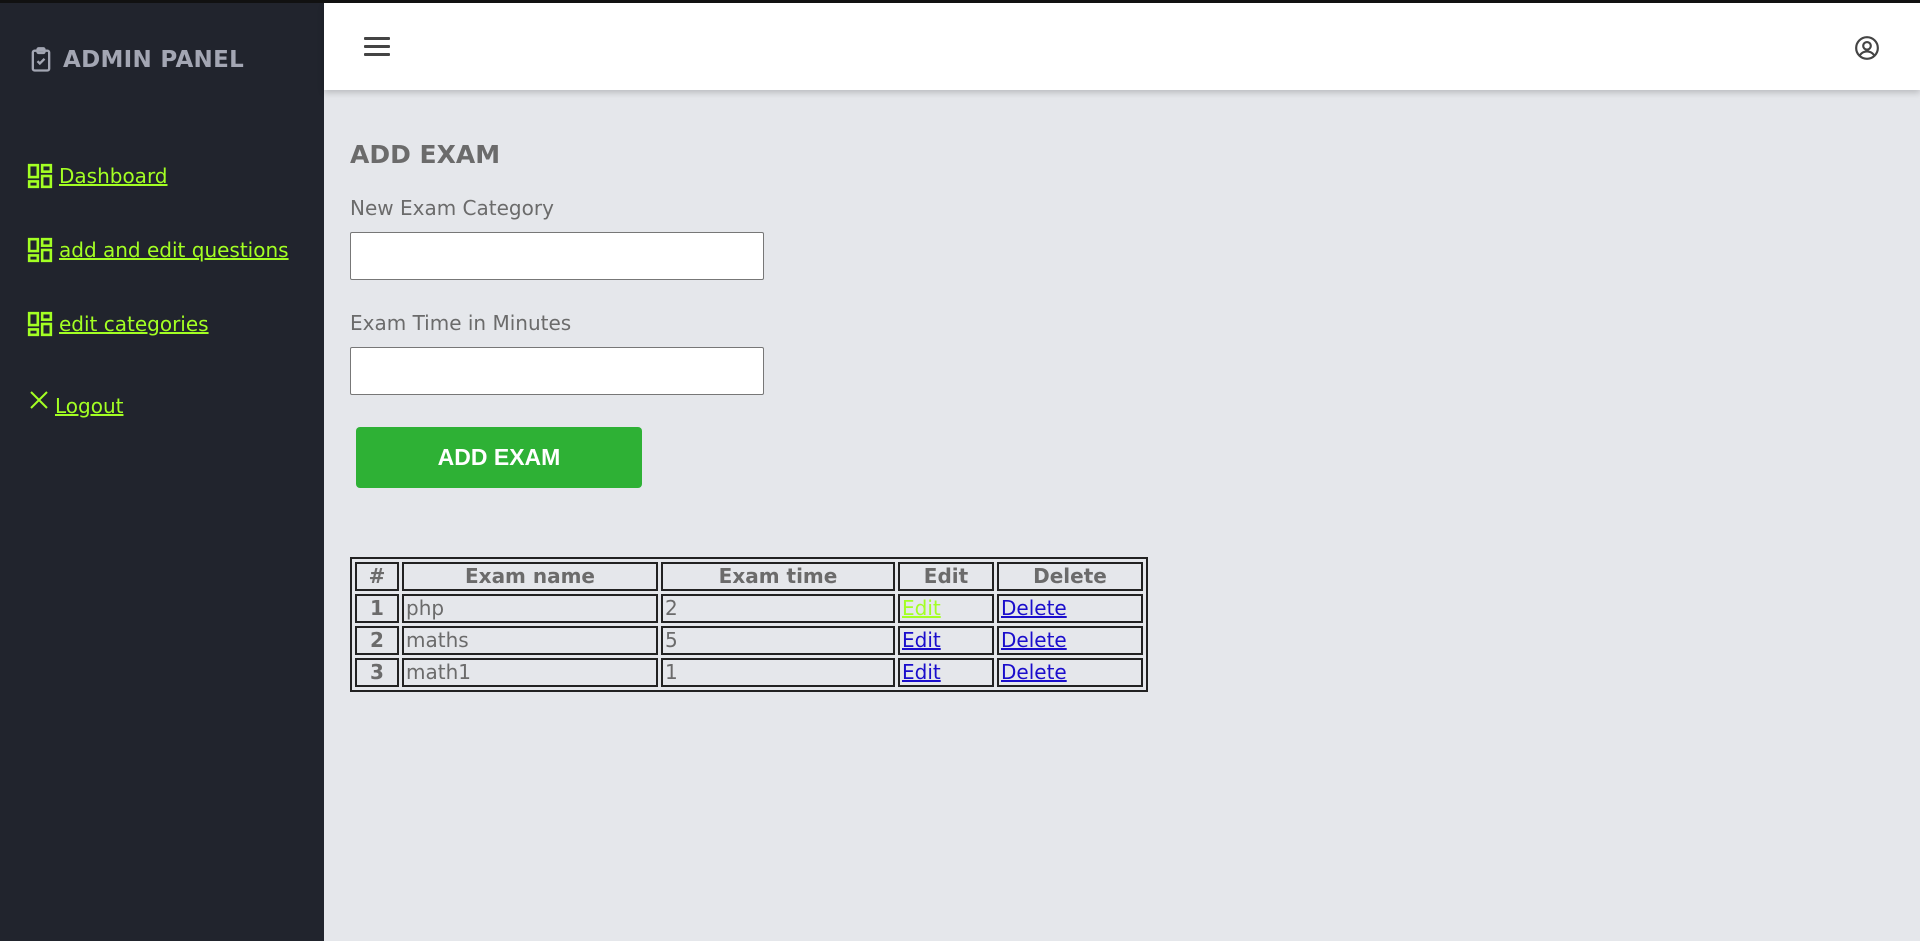 This screenshot has width=1920, height=941. Describe the element at coordinates (530, 576) in the screenshot. I see `column-header: Exam name` at that location.